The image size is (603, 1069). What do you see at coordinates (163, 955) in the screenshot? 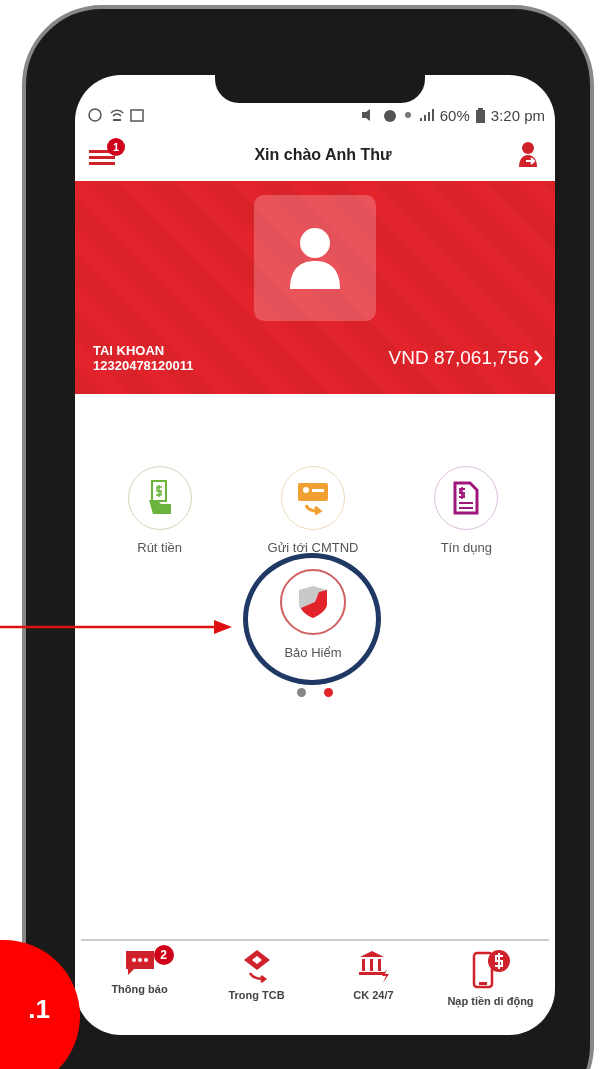
I see `count-badge: 2` at bounding box center [163, 955].